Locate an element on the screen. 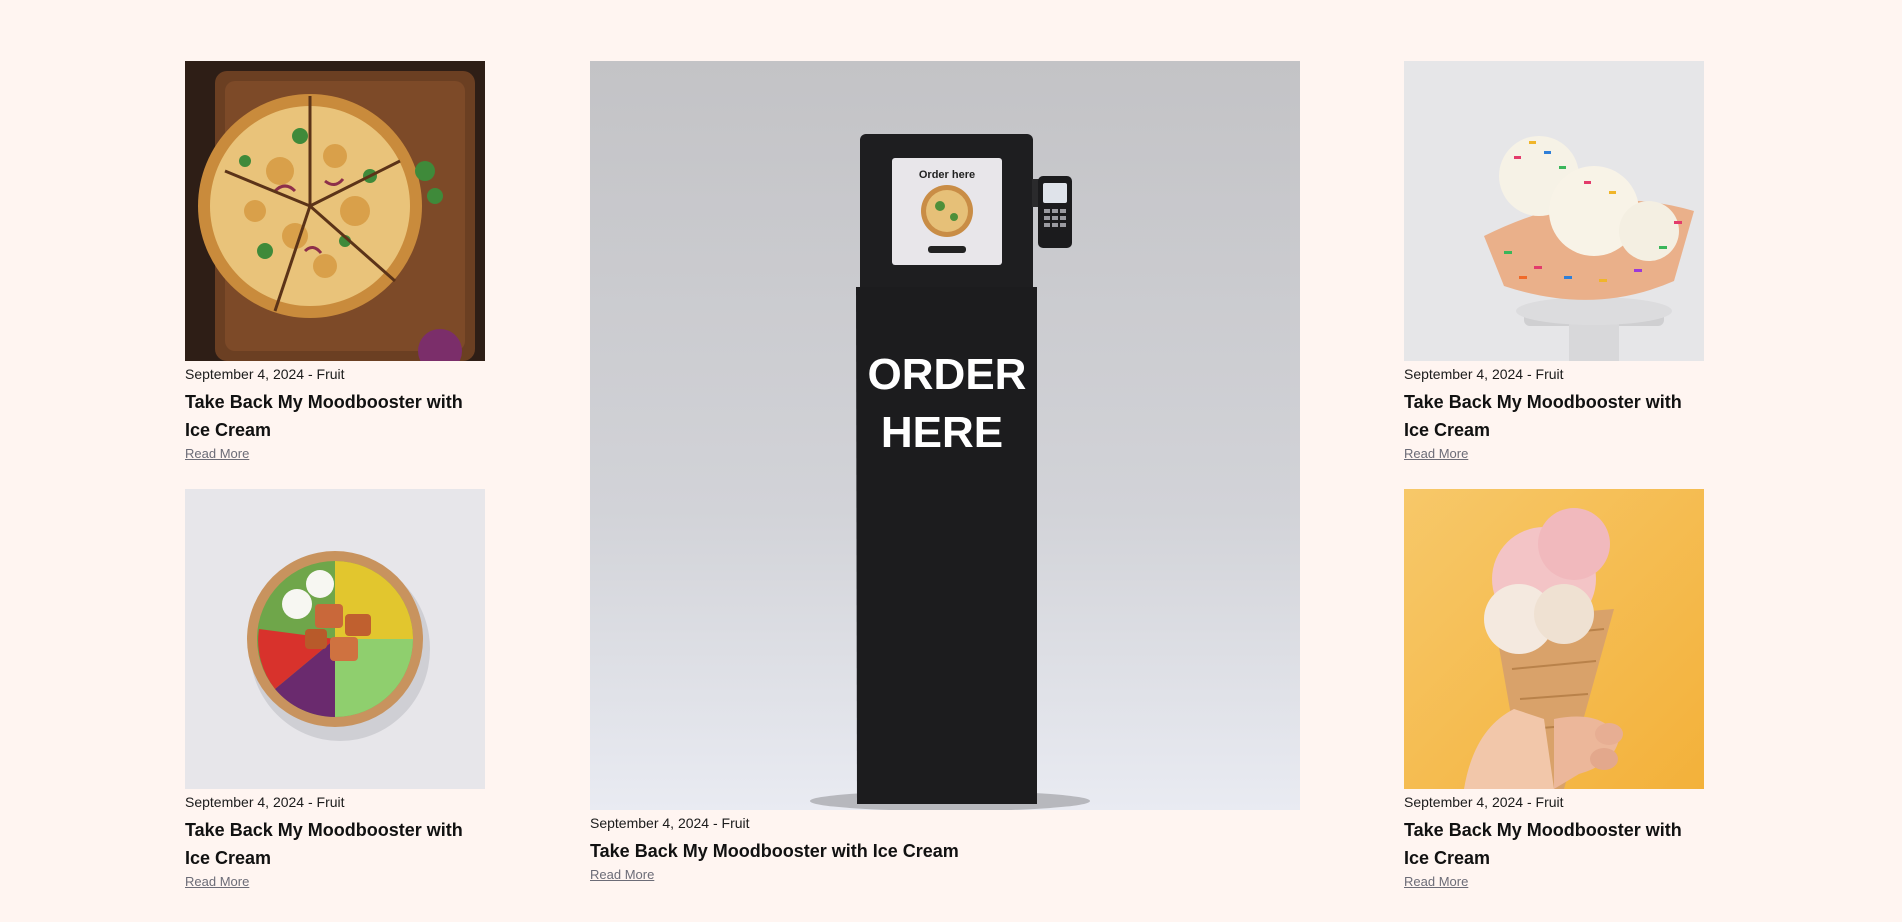 The image size is (1902, 922). post-image-pizza is located at coordinates (335, 211).